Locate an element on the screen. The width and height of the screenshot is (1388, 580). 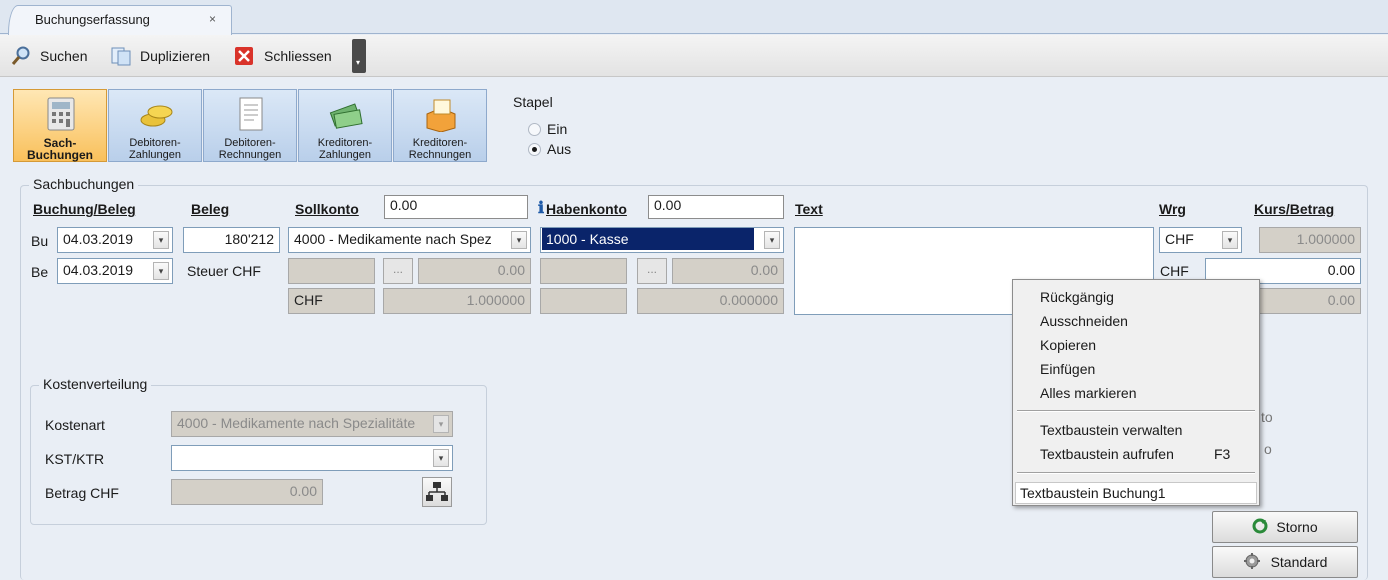
module-kreditoren-zahlungen: Kreditoren- Zahlungen is located at coordinates (345, 125).